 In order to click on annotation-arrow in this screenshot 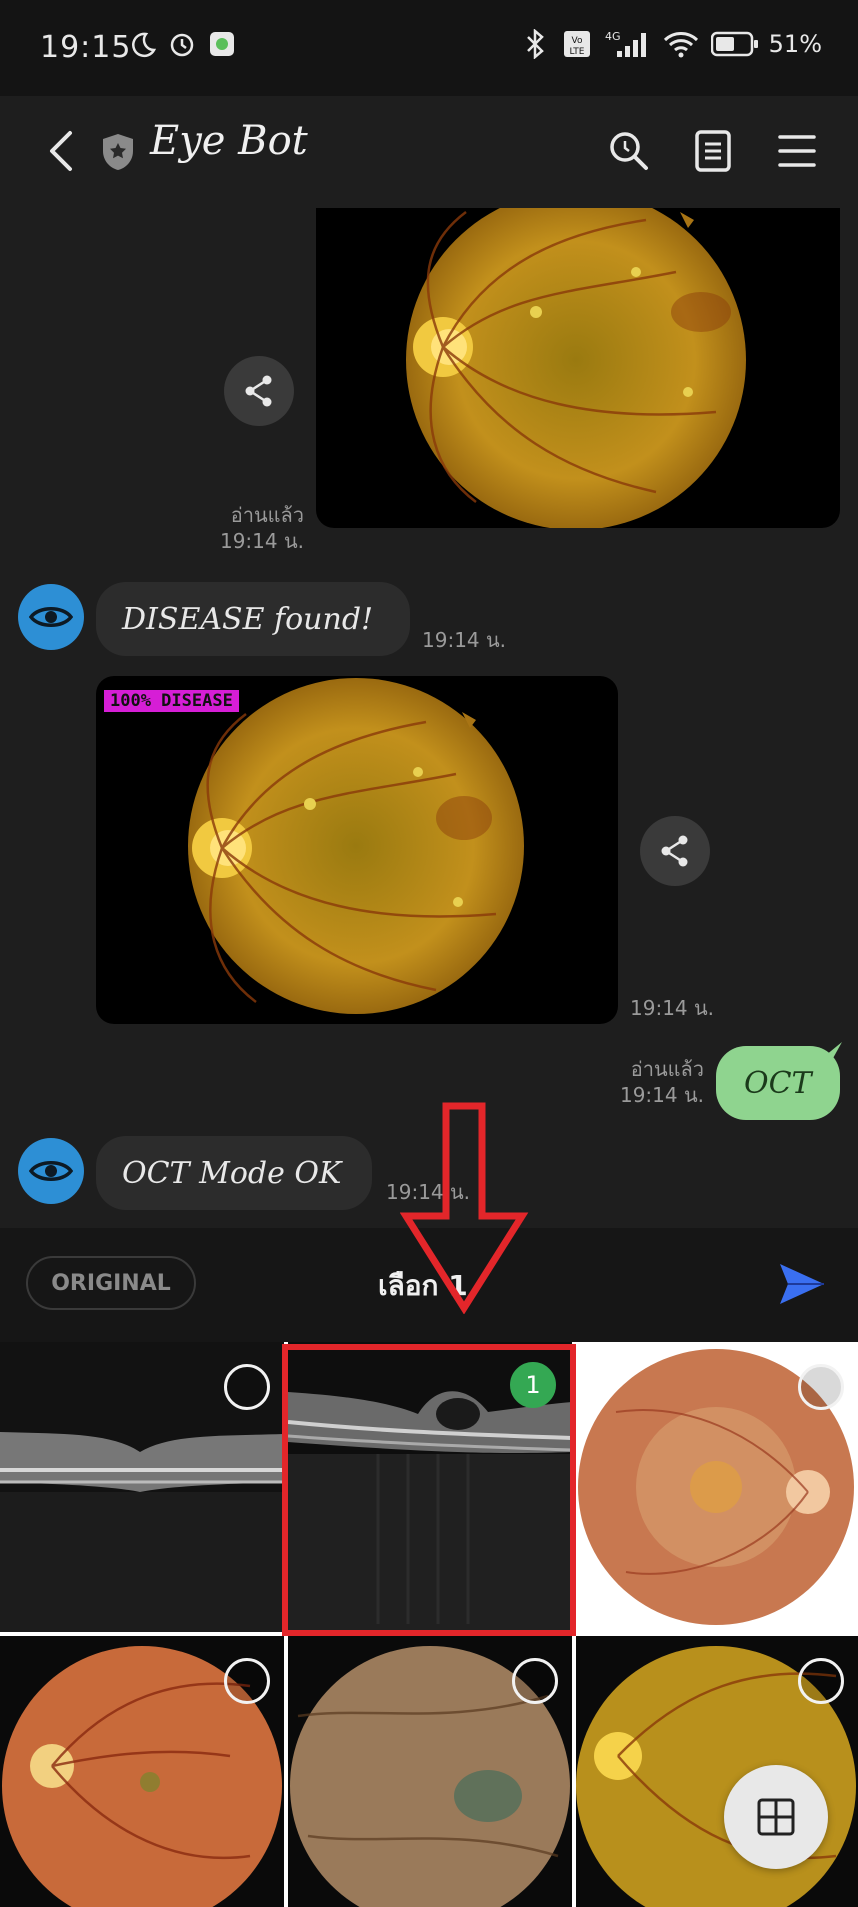, I will do `click(464, 1208)`.